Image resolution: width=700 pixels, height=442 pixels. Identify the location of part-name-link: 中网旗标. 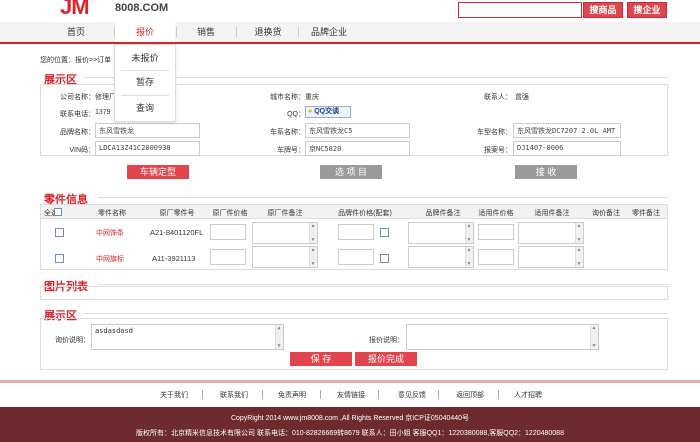
(110, 259).